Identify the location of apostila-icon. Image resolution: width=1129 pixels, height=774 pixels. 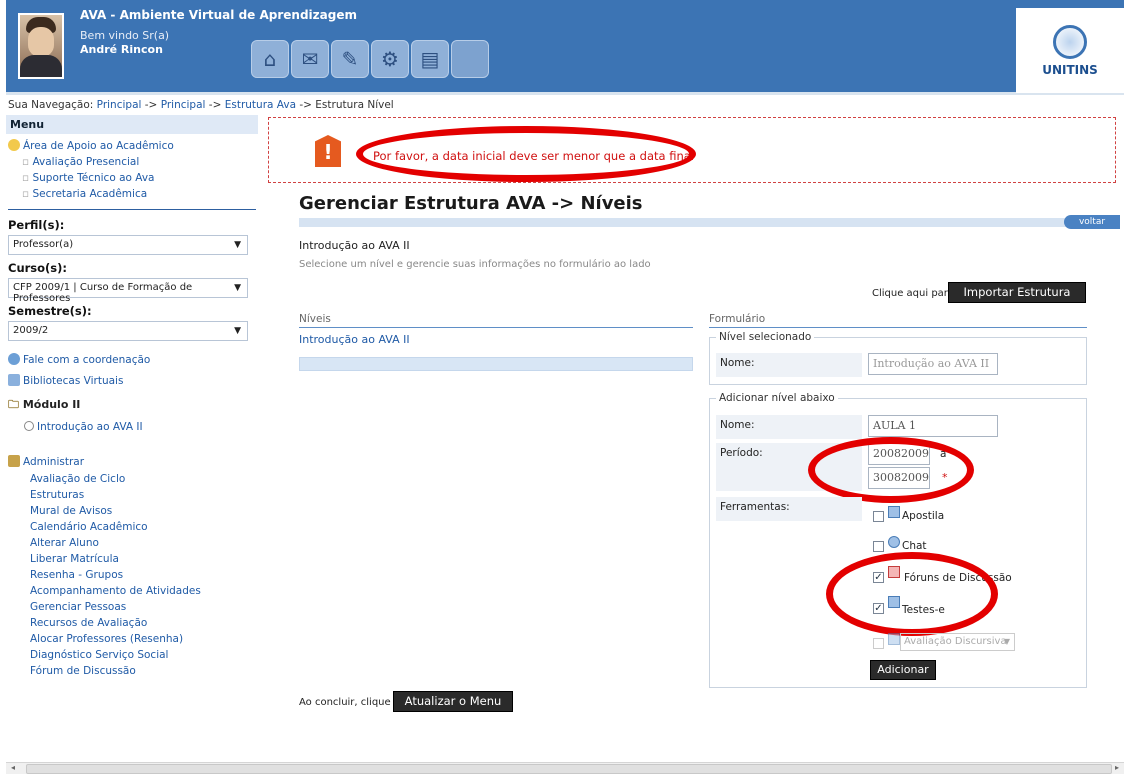
(894, 512).